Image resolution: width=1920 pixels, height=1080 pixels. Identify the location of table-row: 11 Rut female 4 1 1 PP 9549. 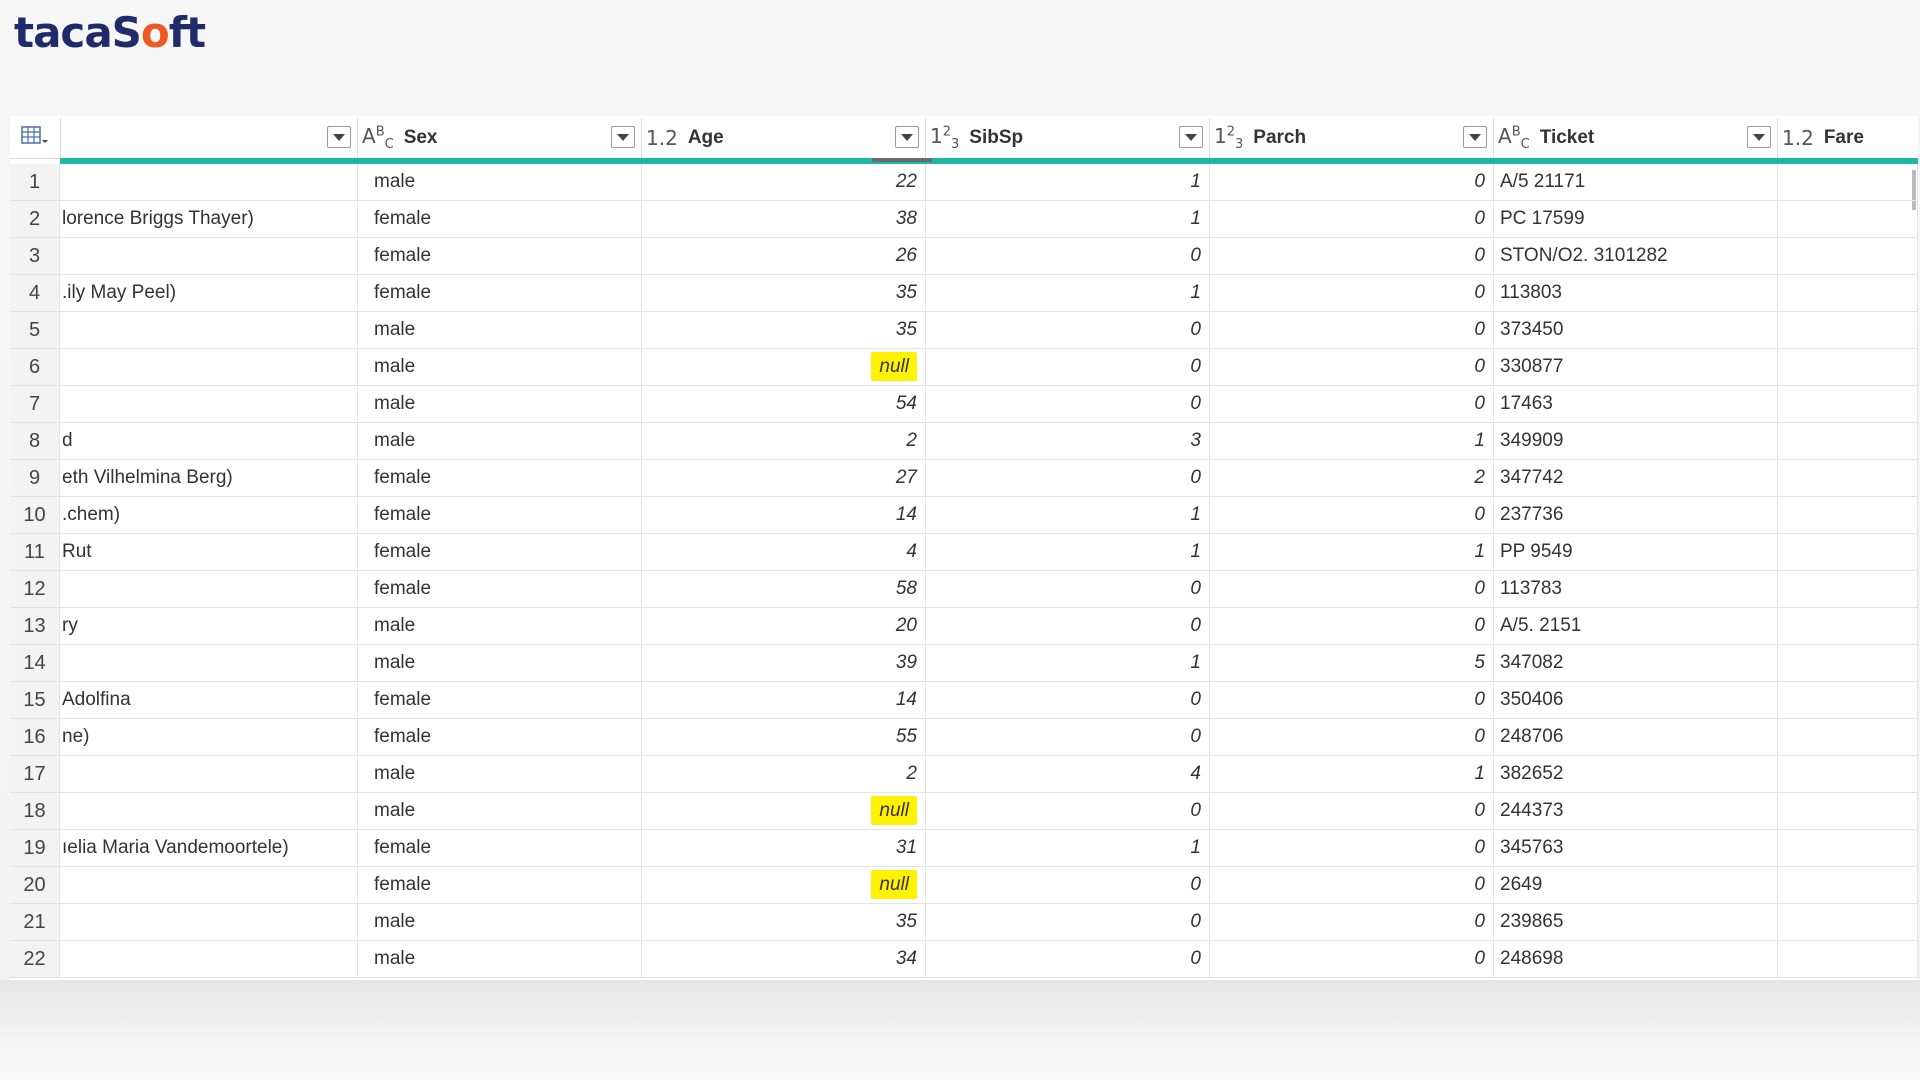
(964, 552).